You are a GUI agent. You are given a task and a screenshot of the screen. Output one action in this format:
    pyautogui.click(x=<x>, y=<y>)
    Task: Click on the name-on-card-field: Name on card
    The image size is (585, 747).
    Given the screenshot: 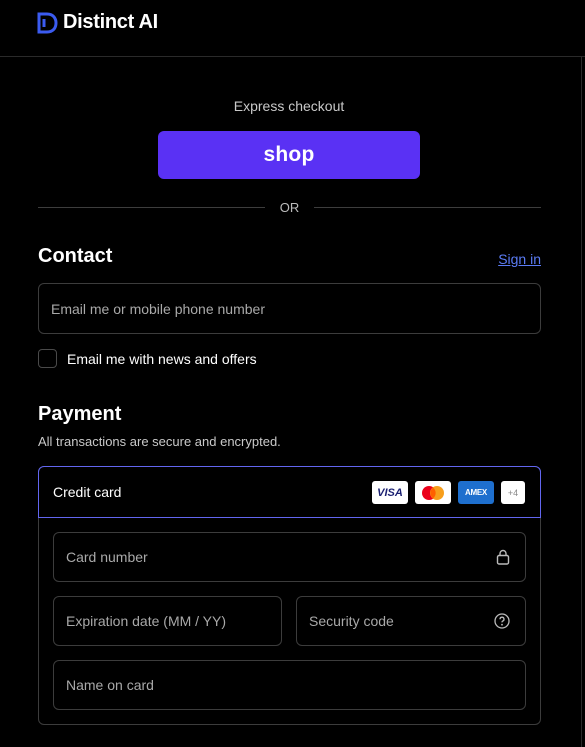 What is the action you would take?
    pyautogui.click(x=289, y=685)
    